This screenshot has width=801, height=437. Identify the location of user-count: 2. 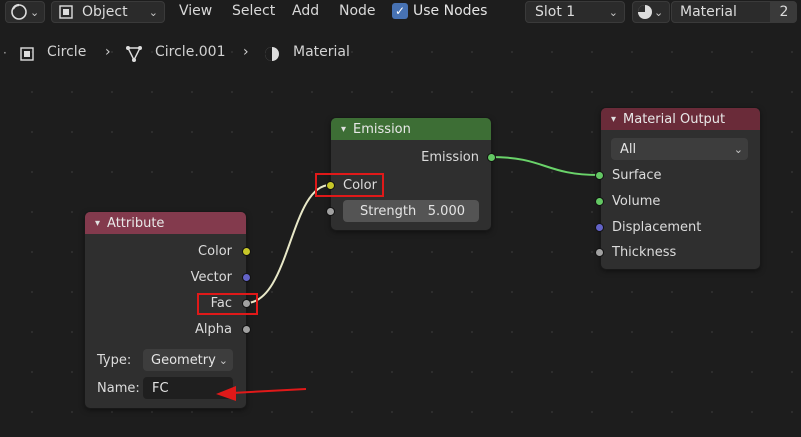
(784, 12).